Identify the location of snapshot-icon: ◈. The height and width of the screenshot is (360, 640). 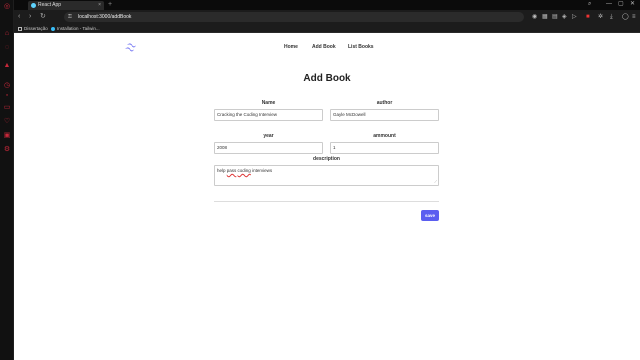
(564, 17).